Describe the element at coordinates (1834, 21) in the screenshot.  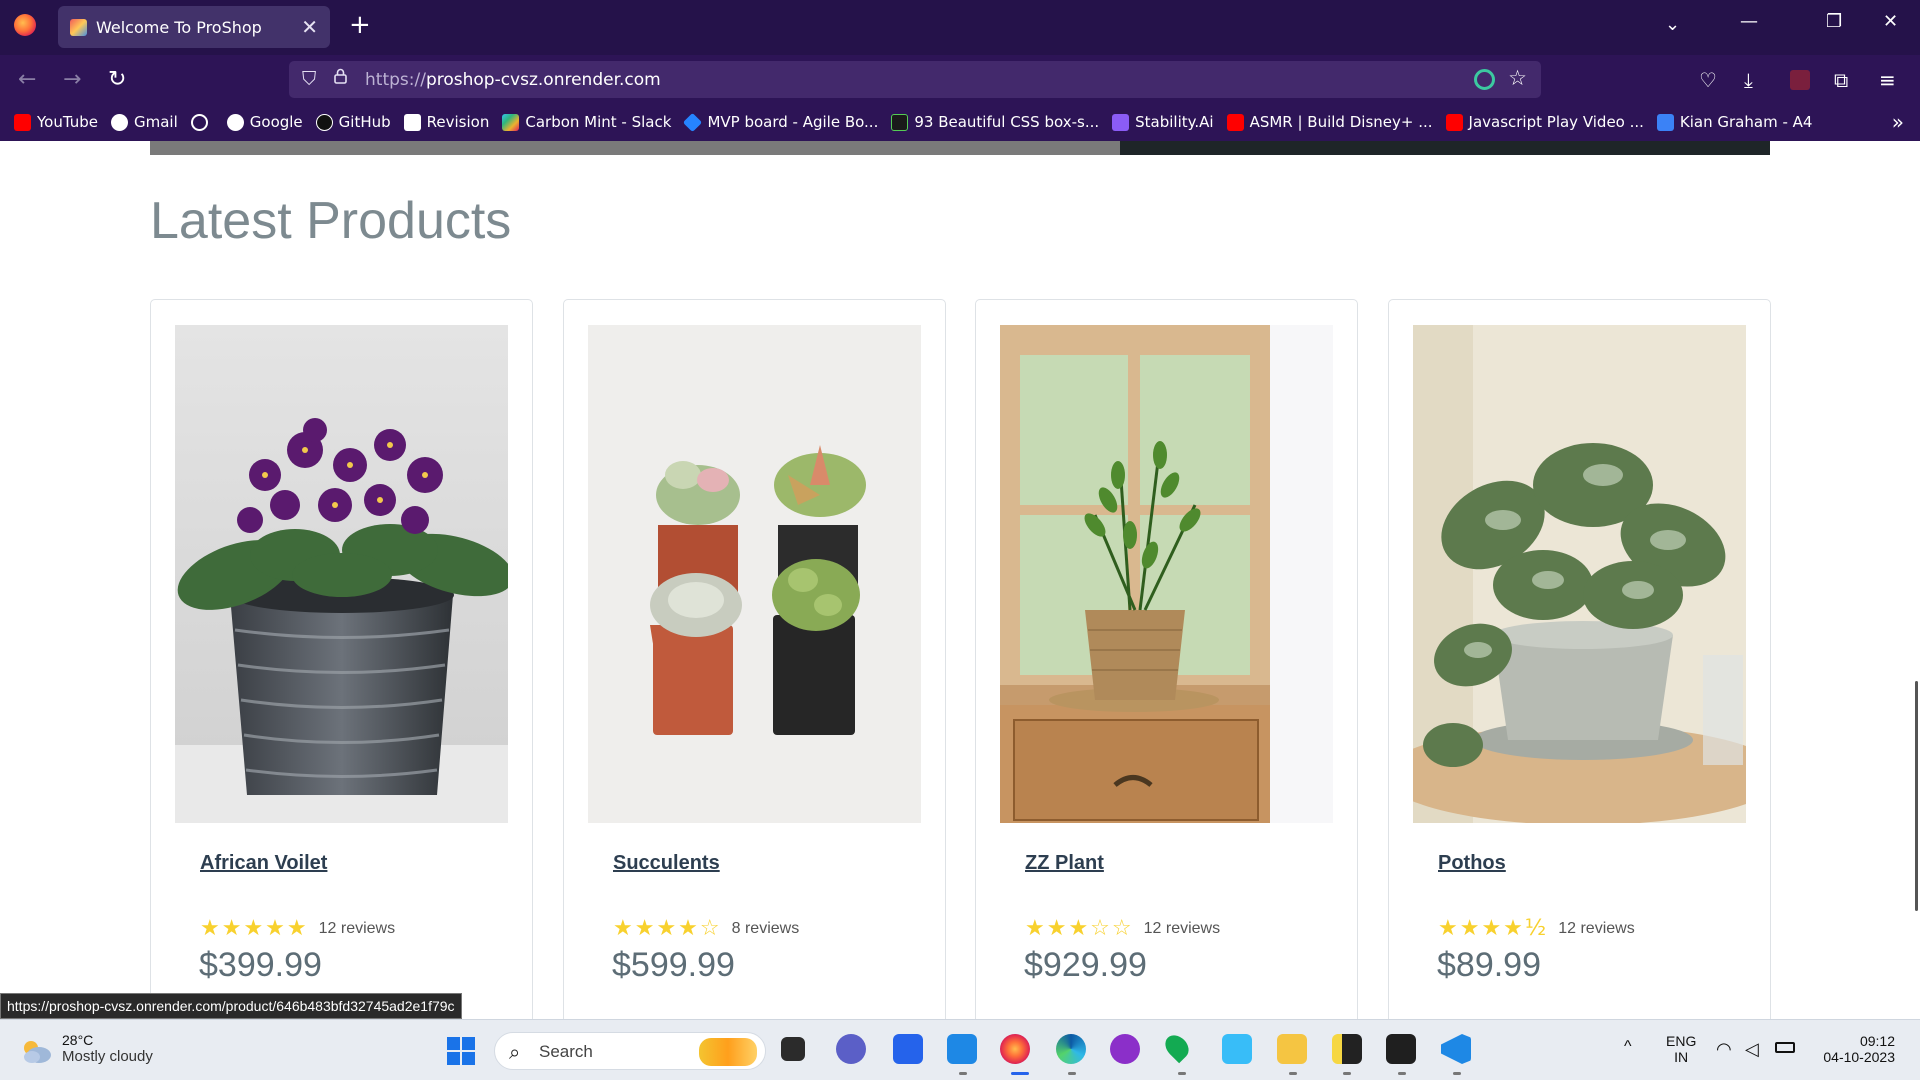
I see `restore-icon: ❐` at that location.